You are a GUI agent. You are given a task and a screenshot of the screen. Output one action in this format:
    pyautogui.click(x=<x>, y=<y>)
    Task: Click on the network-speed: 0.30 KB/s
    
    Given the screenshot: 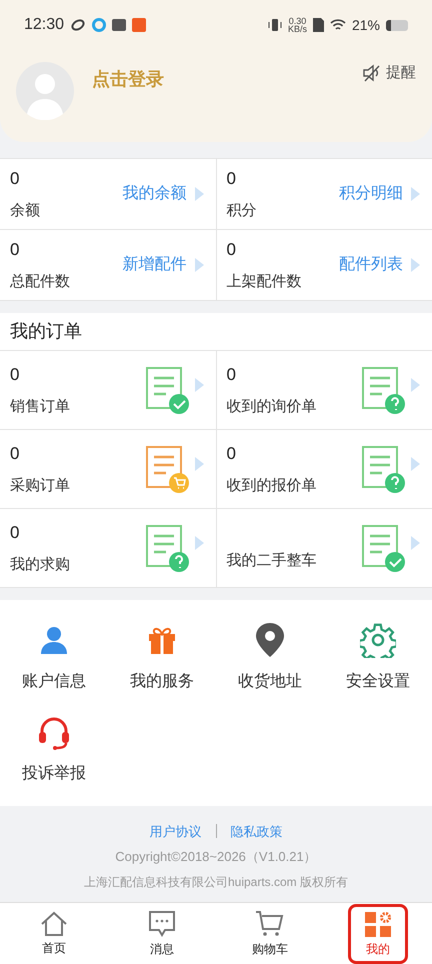 What is the action you would take?
    pyautogui.click(x=297, y=25)
    